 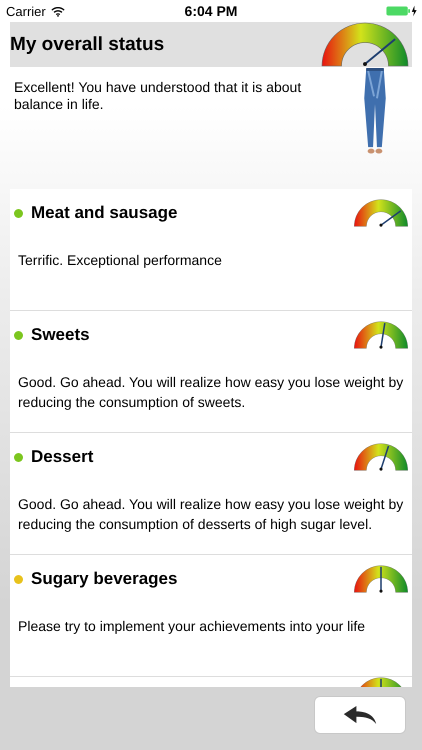 I want to click on overall-message: Excellent! You have understood that it is about balance in life., so click(x=158, y=96).